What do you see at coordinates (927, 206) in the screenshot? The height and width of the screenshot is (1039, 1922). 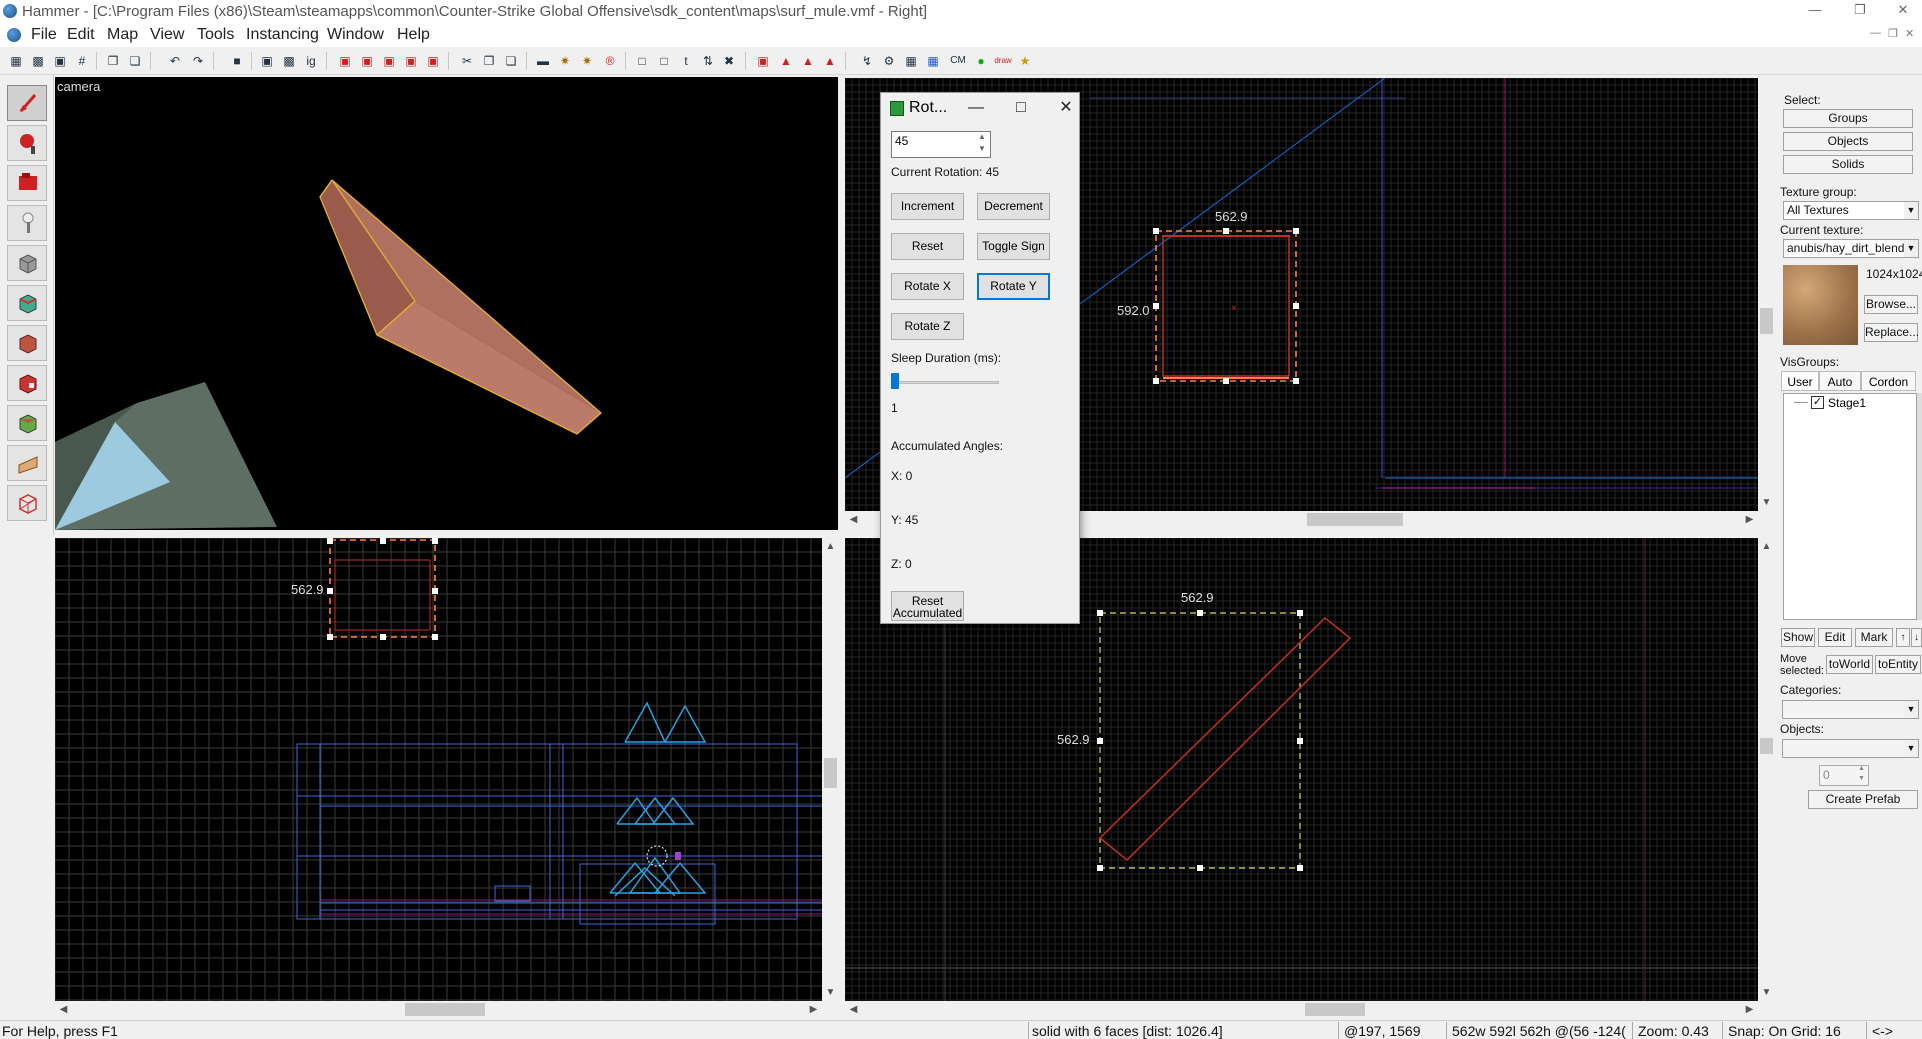 I see `increment-button: Increment` at bounding box center [927, 206].